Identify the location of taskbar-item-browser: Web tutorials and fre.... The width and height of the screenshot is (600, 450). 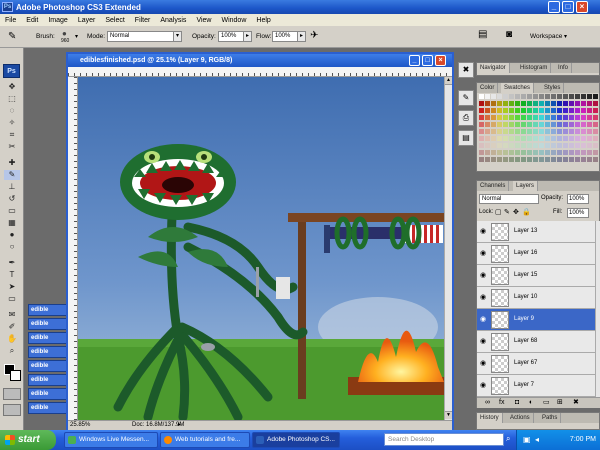
(205, 440).